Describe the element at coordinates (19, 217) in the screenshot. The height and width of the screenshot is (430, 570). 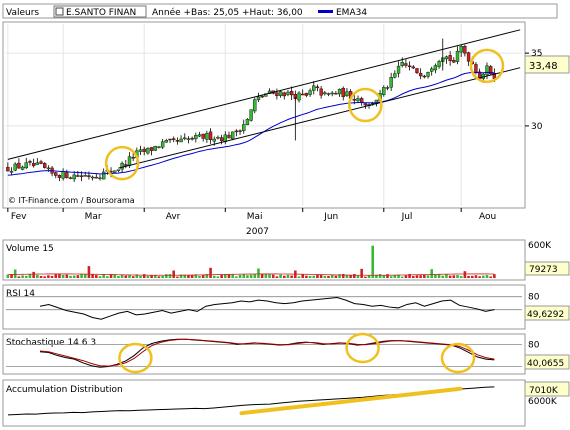
I see `month-label: Fev` at that location.